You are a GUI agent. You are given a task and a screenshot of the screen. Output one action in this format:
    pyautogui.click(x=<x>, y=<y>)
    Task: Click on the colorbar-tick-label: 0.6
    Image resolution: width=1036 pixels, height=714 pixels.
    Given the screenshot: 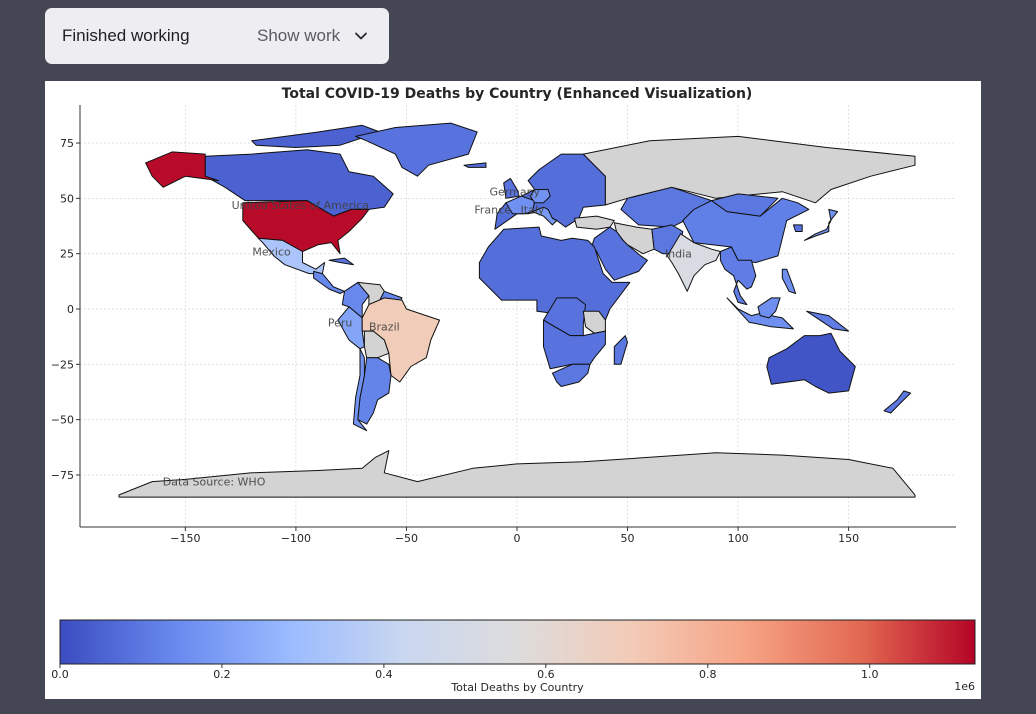 What is the action you would take?
    pyautogui.click(x=546, y=674)
    